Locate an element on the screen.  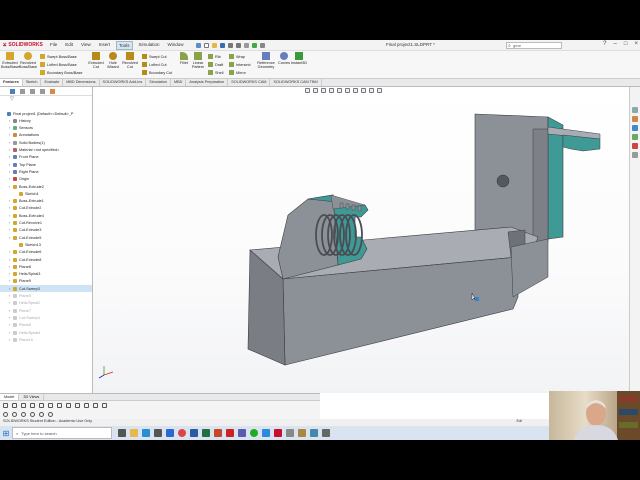
help-icon: ? is located at coordinates (604, 44).